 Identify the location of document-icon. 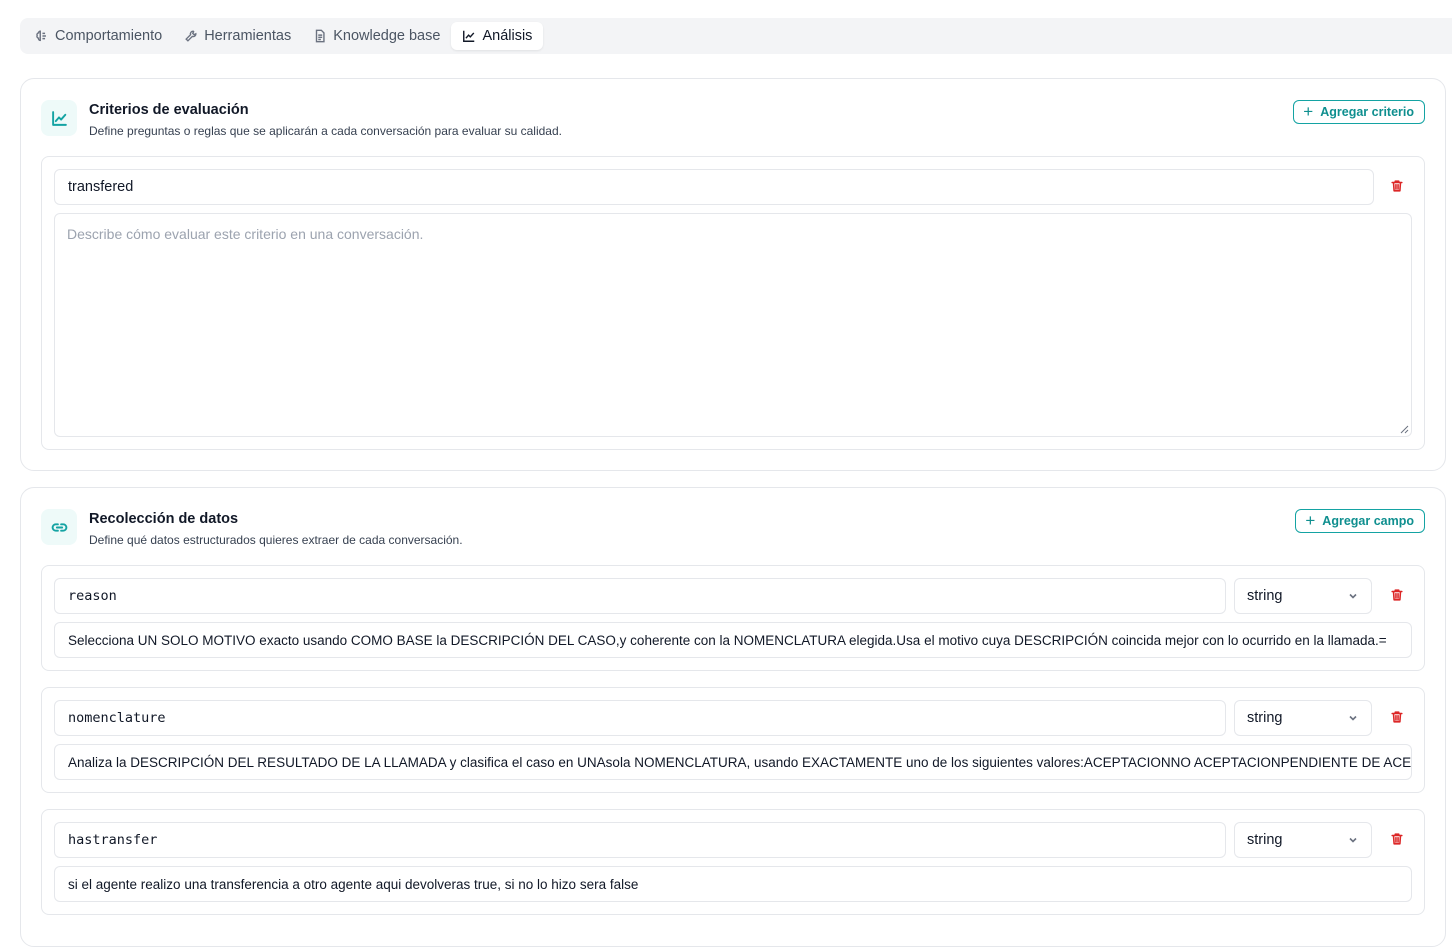
(320, 36).